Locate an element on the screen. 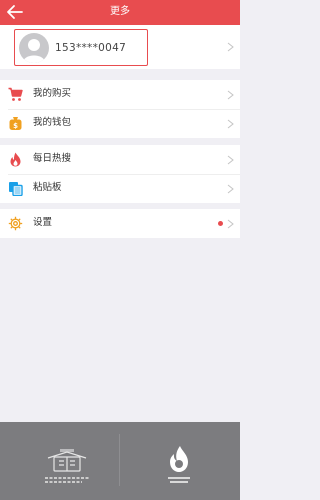 This screenshot has width=320, height=500. menu-item-daily-hot-search: 每日热搜 is located at coordinates (120, 159).